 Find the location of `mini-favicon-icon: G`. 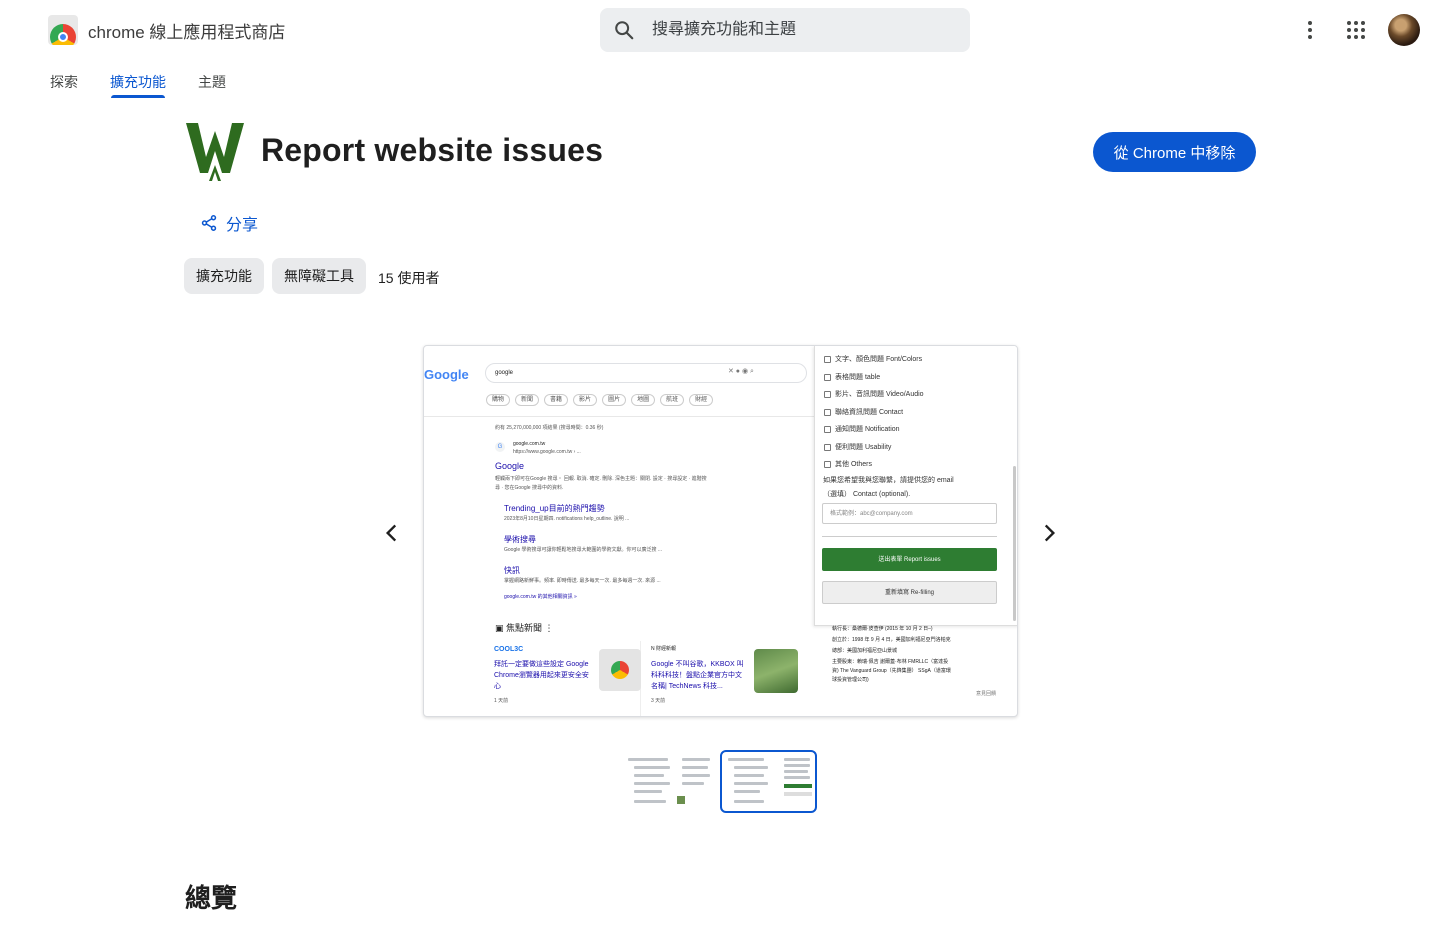

mini-favicon-icon: G is located at coordinates (500, 447).